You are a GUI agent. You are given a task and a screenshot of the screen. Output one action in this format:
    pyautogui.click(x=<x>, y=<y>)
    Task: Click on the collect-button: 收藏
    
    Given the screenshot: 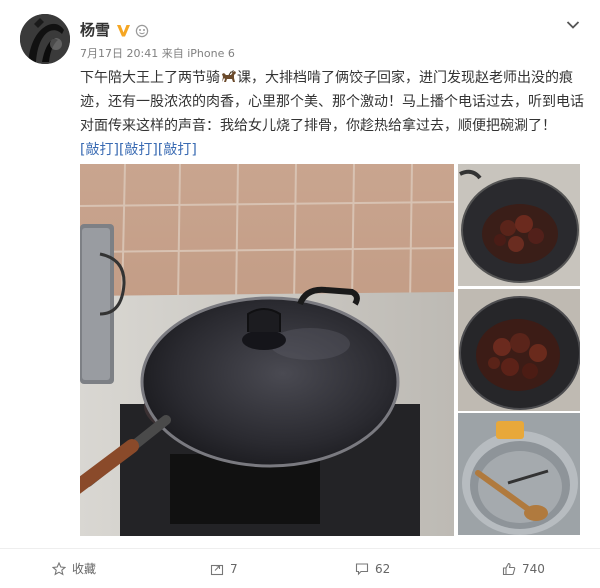 What is the action you would take?
    pyautogui.click(x=74, y=568)
    